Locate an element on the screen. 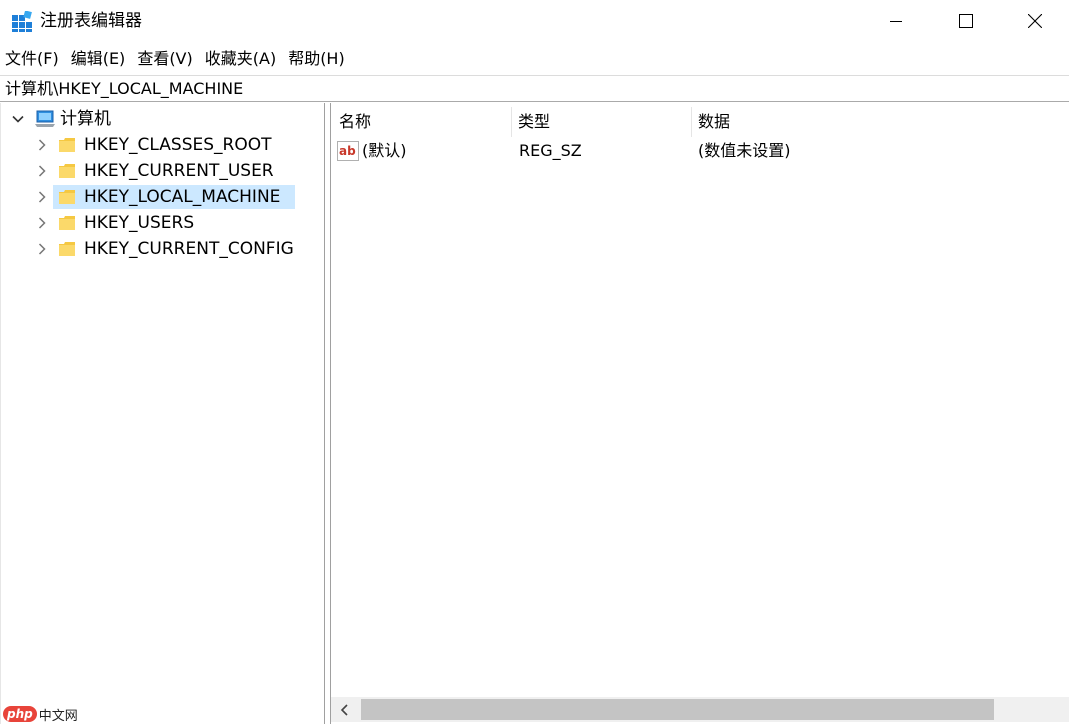  menu-favorites: 收藏夹(A) is located at coordinates (240, 59).